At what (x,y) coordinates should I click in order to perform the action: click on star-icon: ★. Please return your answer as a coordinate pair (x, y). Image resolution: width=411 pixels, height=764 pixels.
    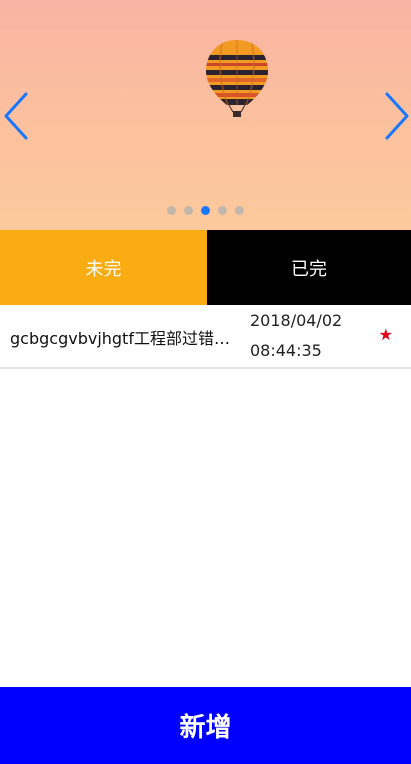
    Looking at the image, I should click on (386, 335).